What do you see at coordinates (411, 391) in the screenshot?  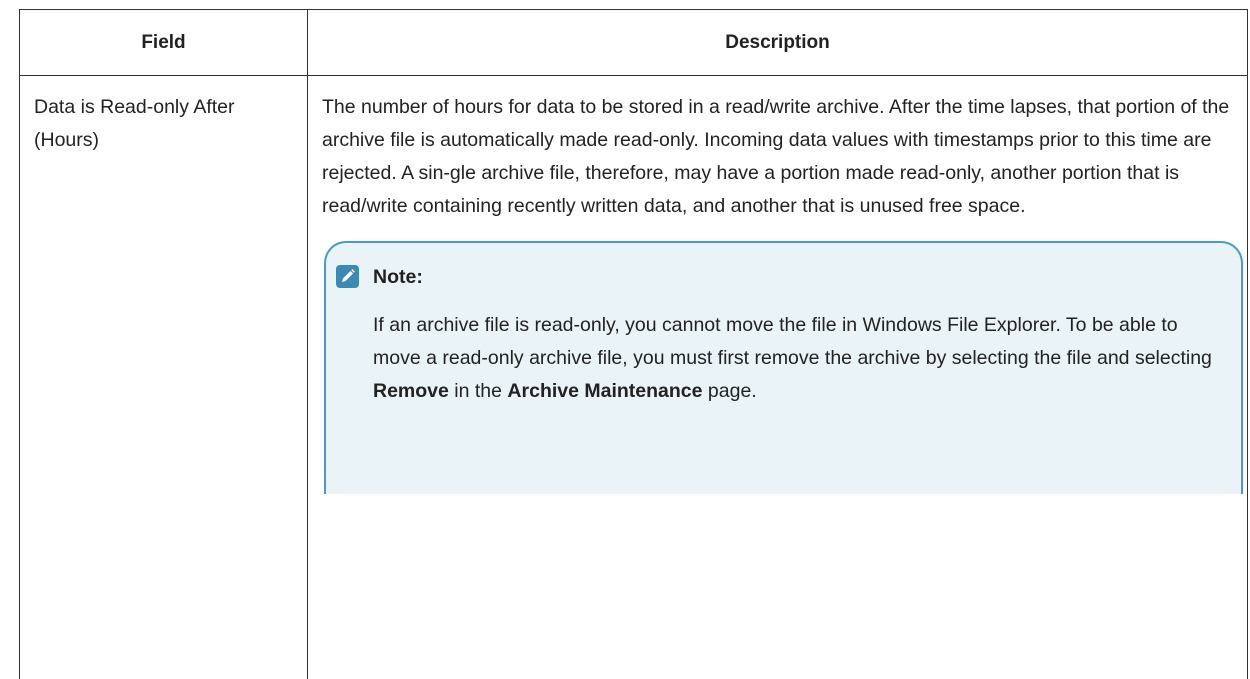 I see `remove-label: Remove` at bounding box center [411, 391].